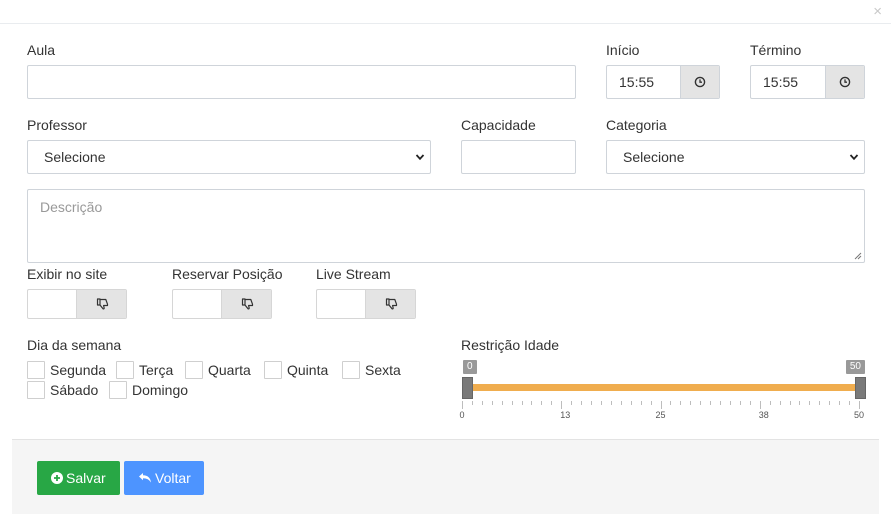 The image size is (891, 531). Describe the element at coordinates (74, 390) in the screenshot. I see `day-label: Sábado` at that location.